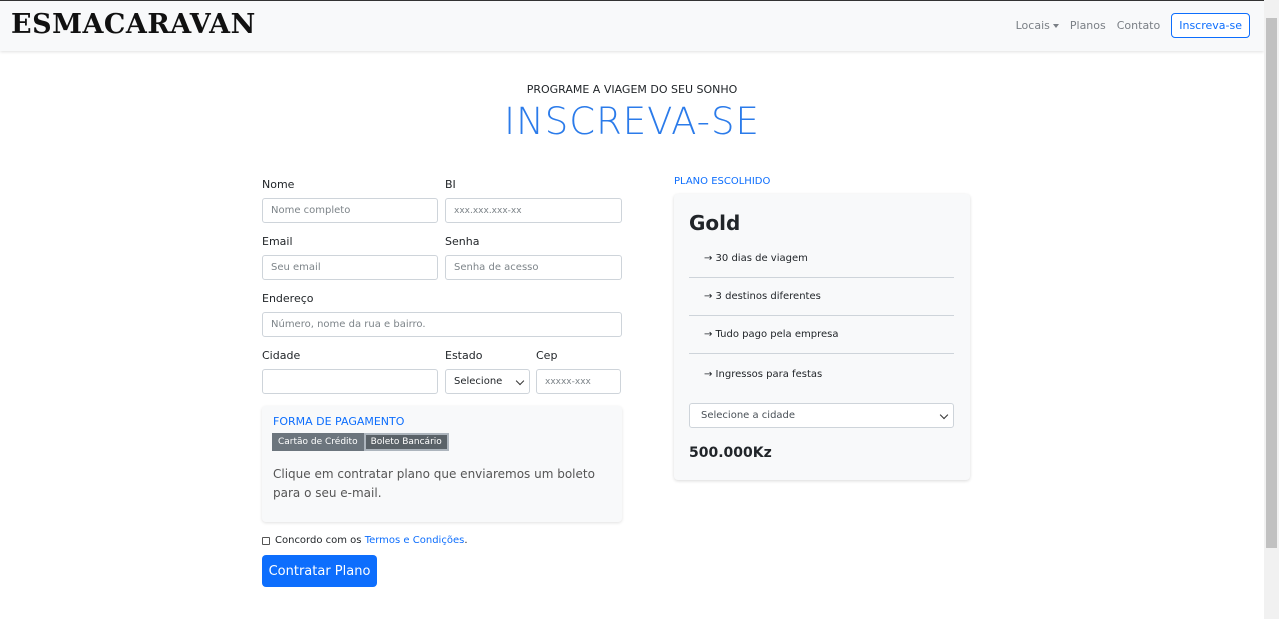 This screenshot has width=1279, height=619. What do you see at coordinates (462, 241) in the screenshot?
I see `senha-label: Senha` at bounding box center [462, 241].